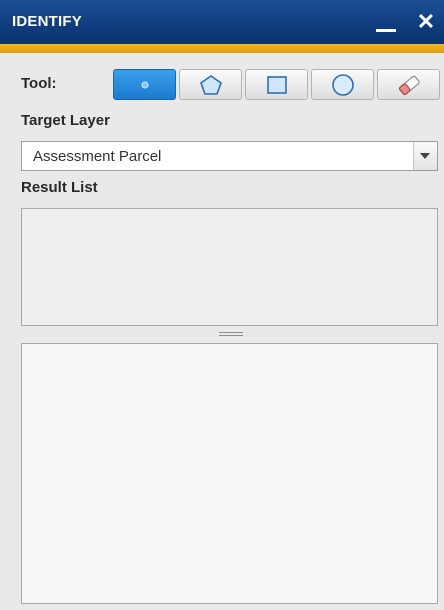  I want to click on dropdown-button, so click(425, 156).